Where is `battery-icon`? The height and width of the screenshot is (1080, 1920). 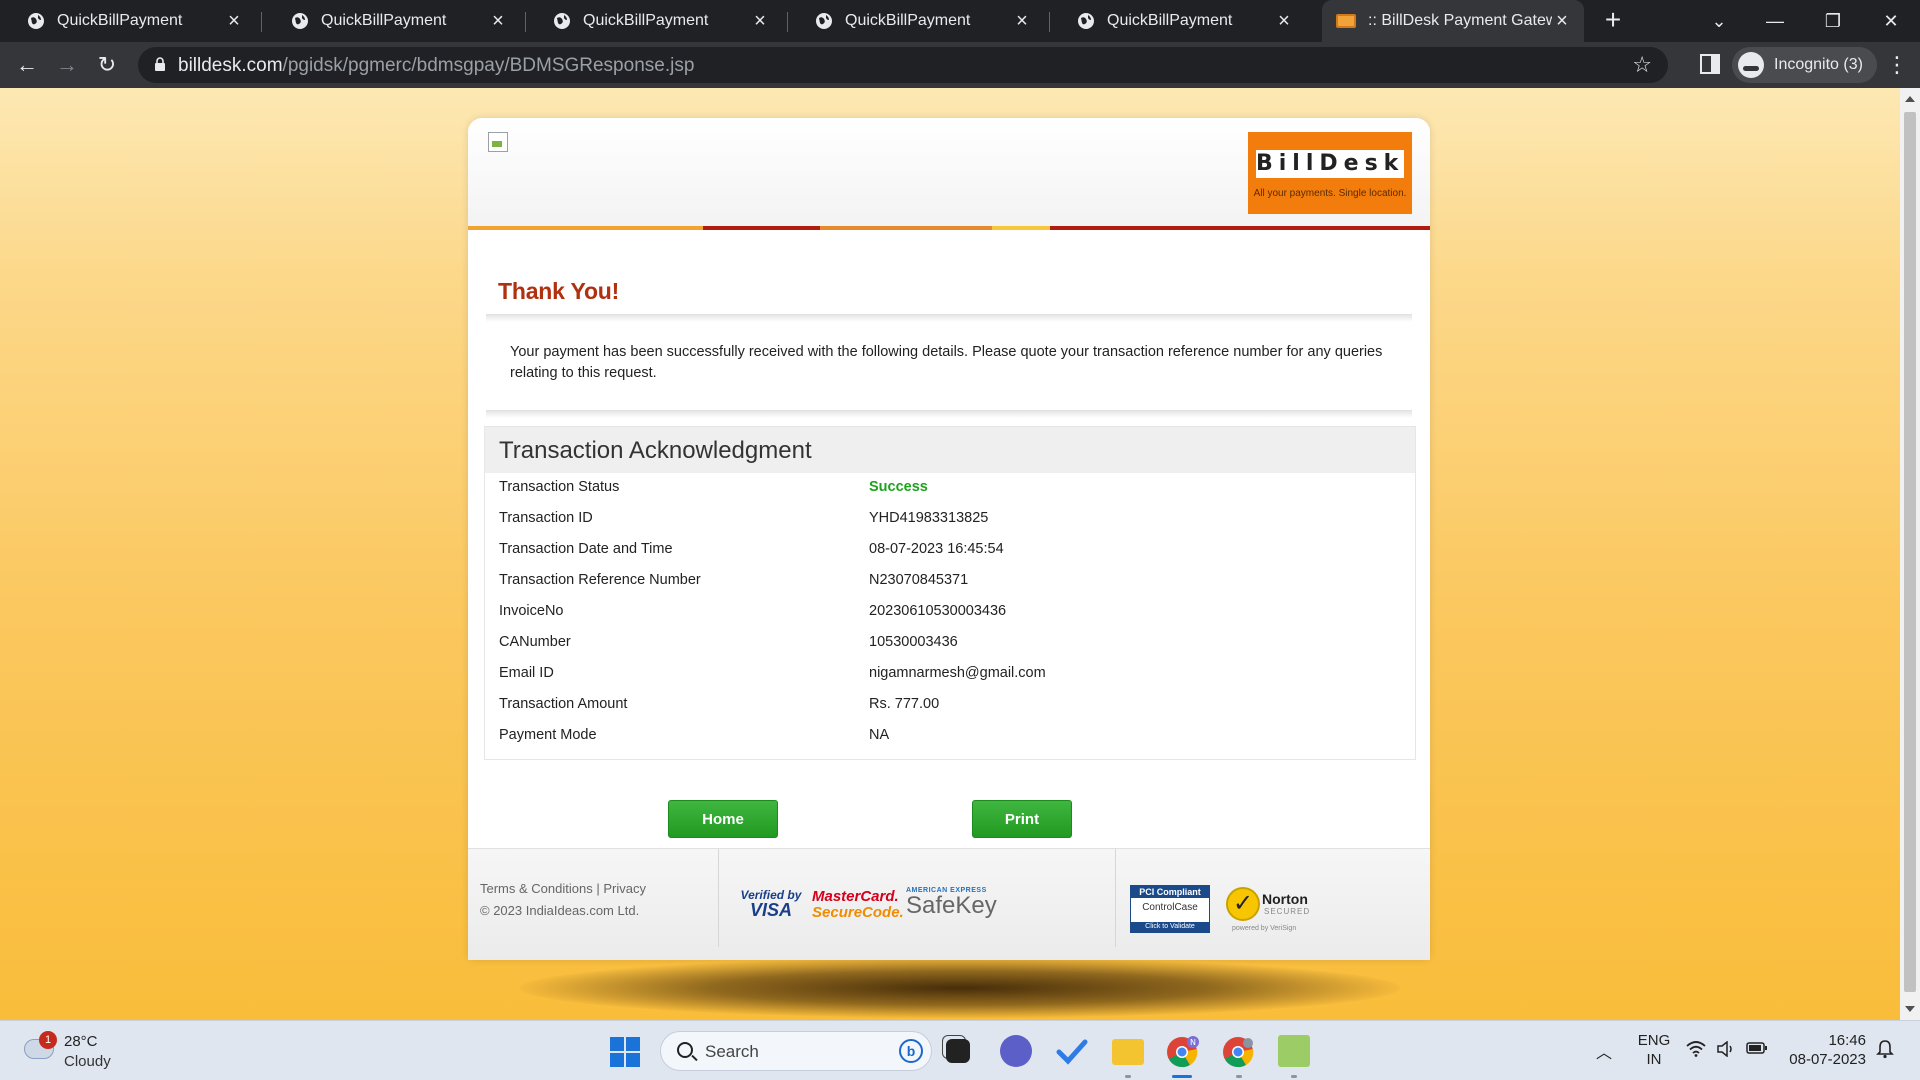 battery-icon is located at coordinates (1757, 1050).